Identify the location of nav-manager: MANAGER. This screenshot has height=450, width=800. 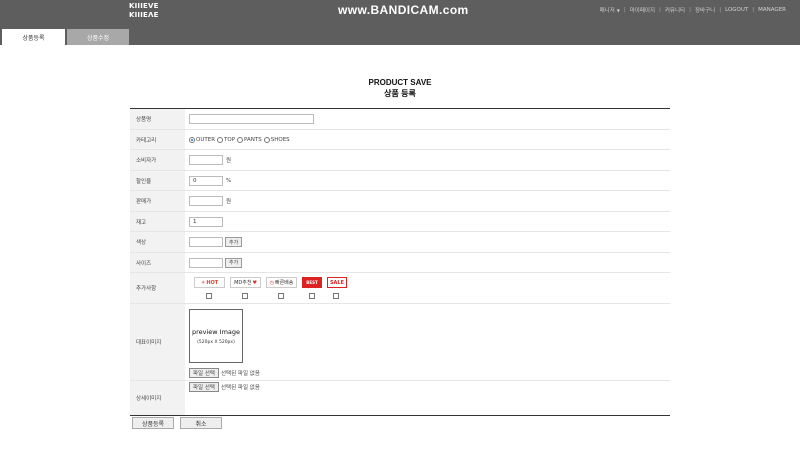
(772, 10).